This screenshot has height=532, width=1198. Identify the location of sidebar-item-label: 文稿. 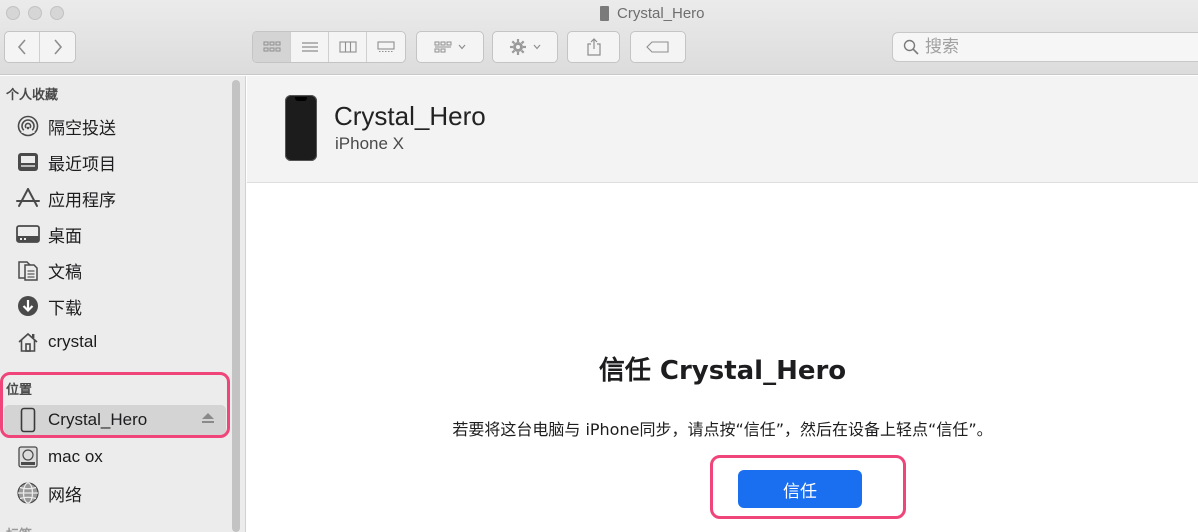
(65, 272).